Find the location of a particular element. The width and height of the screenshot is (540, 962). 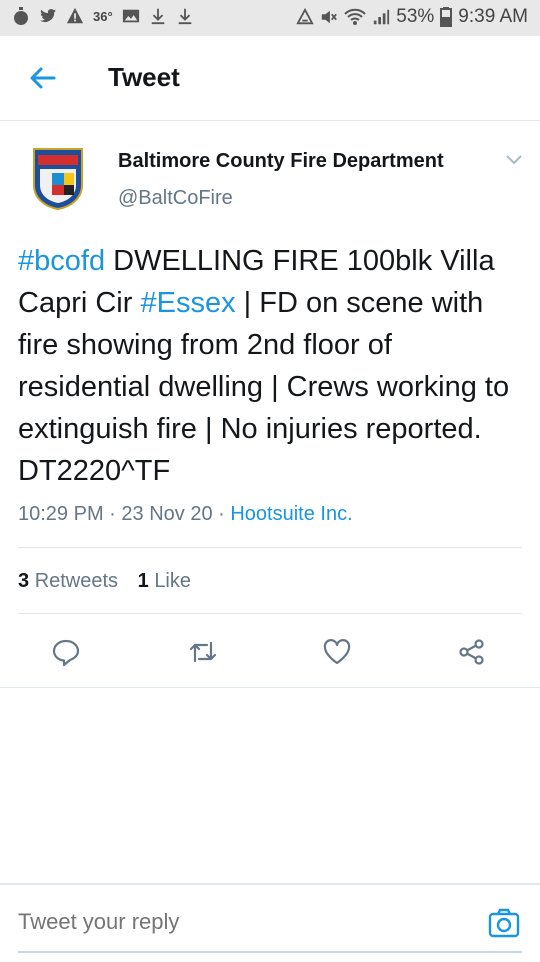

retweet-label: Retweets is located at coordinates (76, 581).